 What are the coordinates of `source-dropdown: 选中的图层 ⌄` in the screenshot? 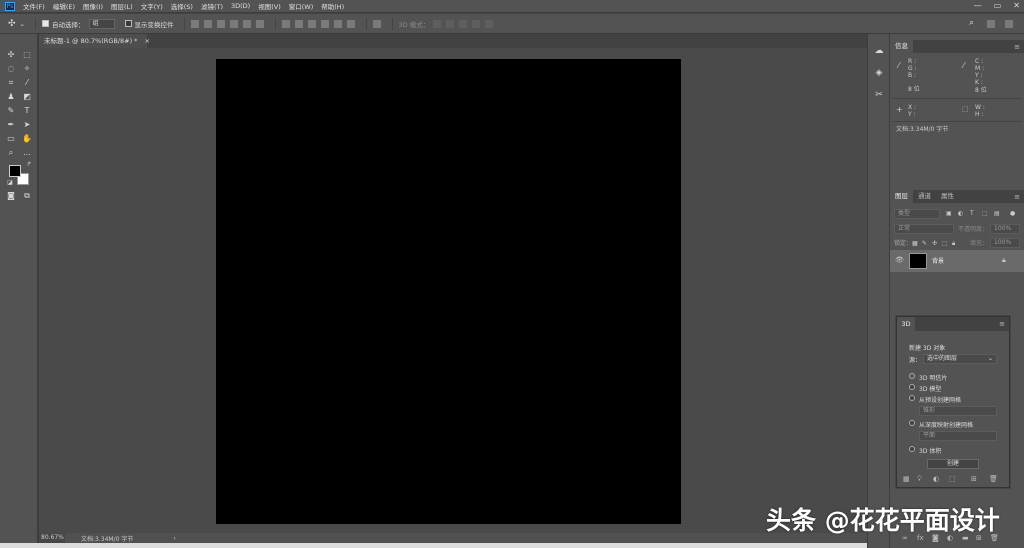 It's located at (960, 359).